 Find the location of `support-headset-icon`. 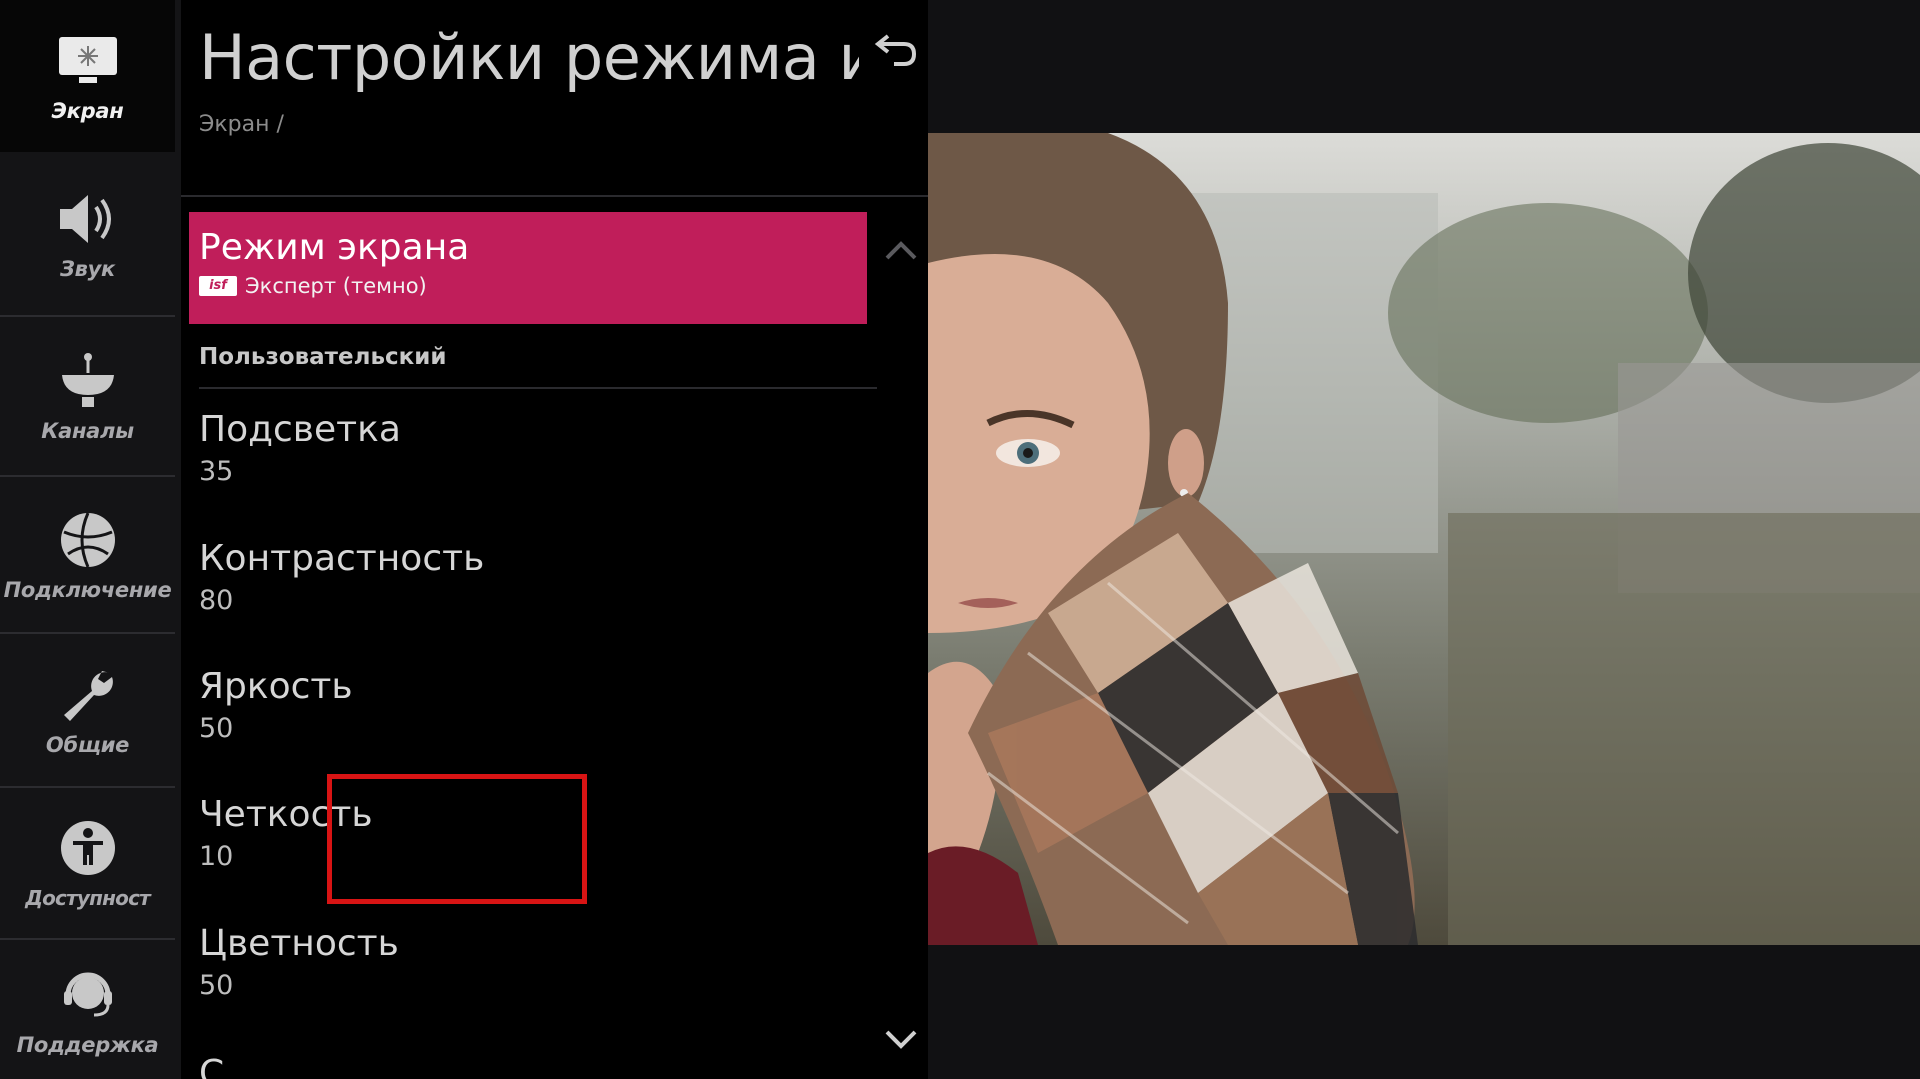

support-headset-icon is located at coordinates (88, 995).